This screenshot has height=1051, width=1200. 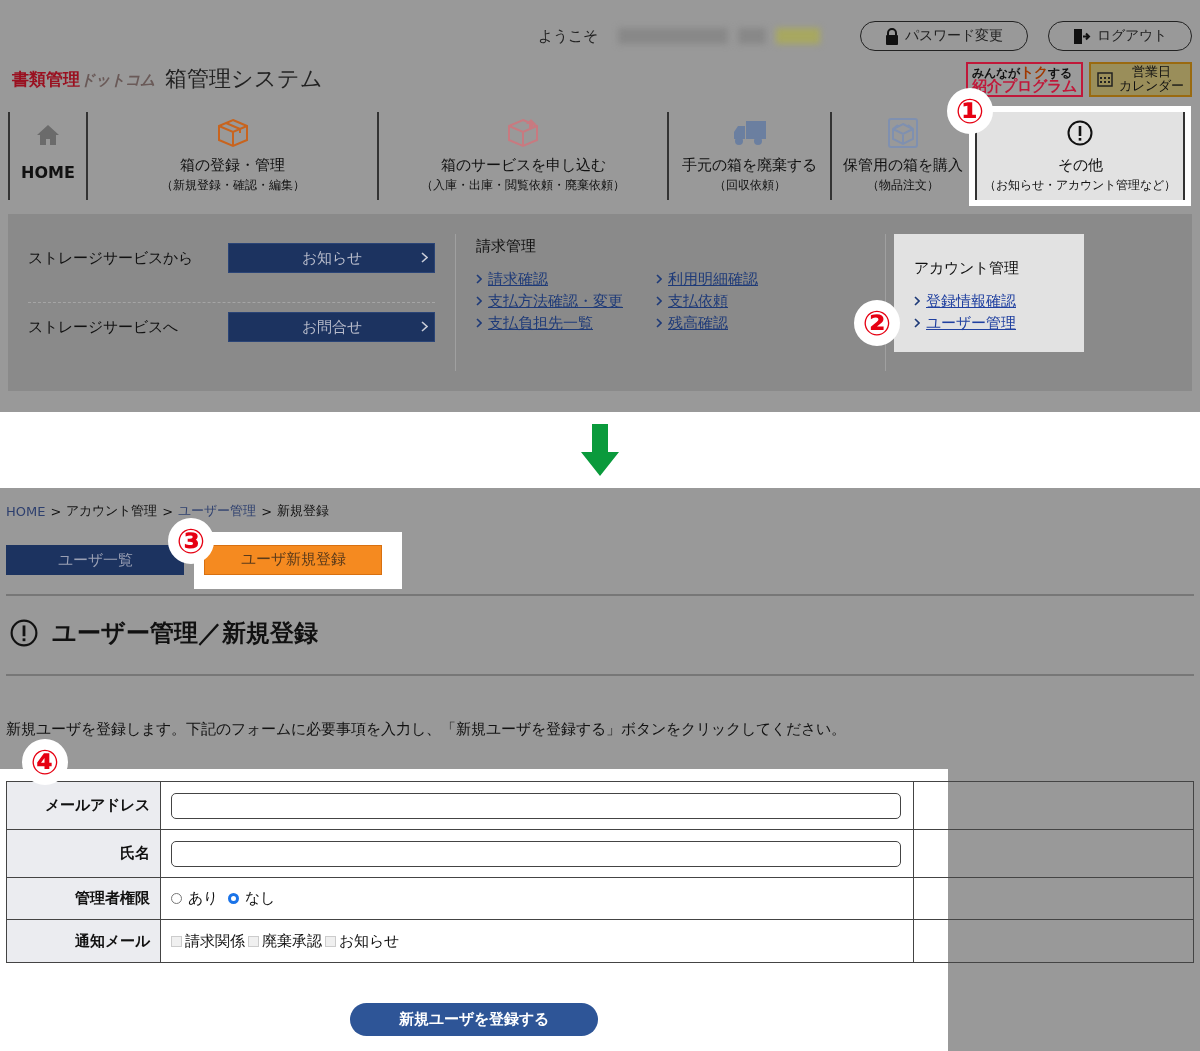 I want to click on checkbox-label: お知らせ, so click(x=369, y=941).